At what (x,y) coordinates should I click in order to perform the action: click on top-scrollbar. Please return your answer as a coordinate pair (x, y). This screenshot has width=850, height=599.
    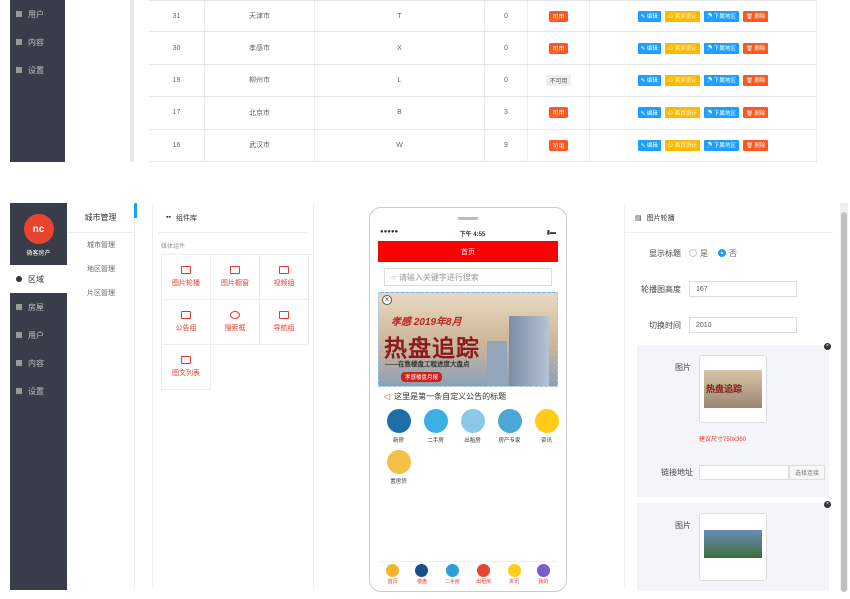
    Looking at the image, I should click on (132, 81).